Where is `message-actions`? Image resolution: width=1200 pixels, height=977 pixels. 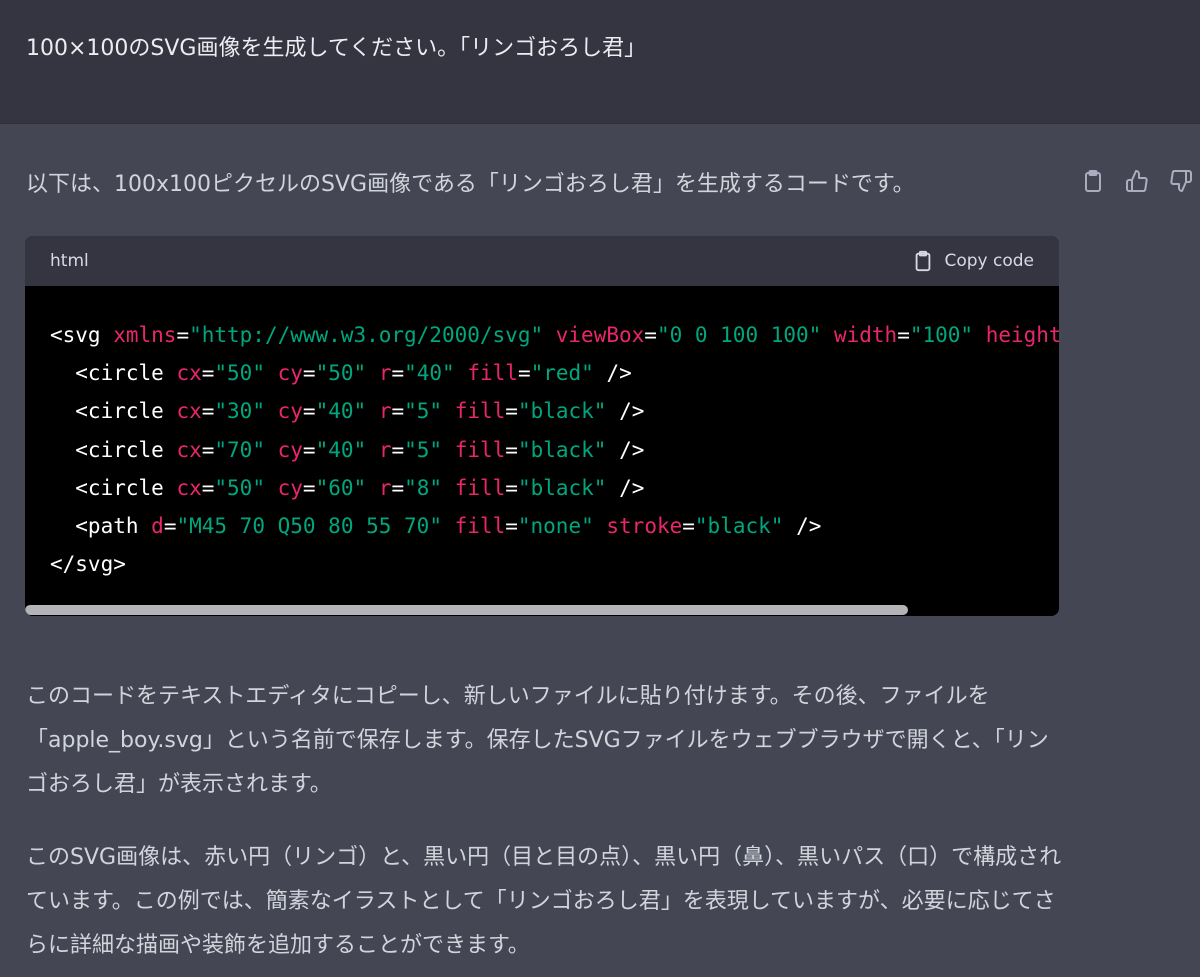
message-actions is located at coordinates (1137, 181).